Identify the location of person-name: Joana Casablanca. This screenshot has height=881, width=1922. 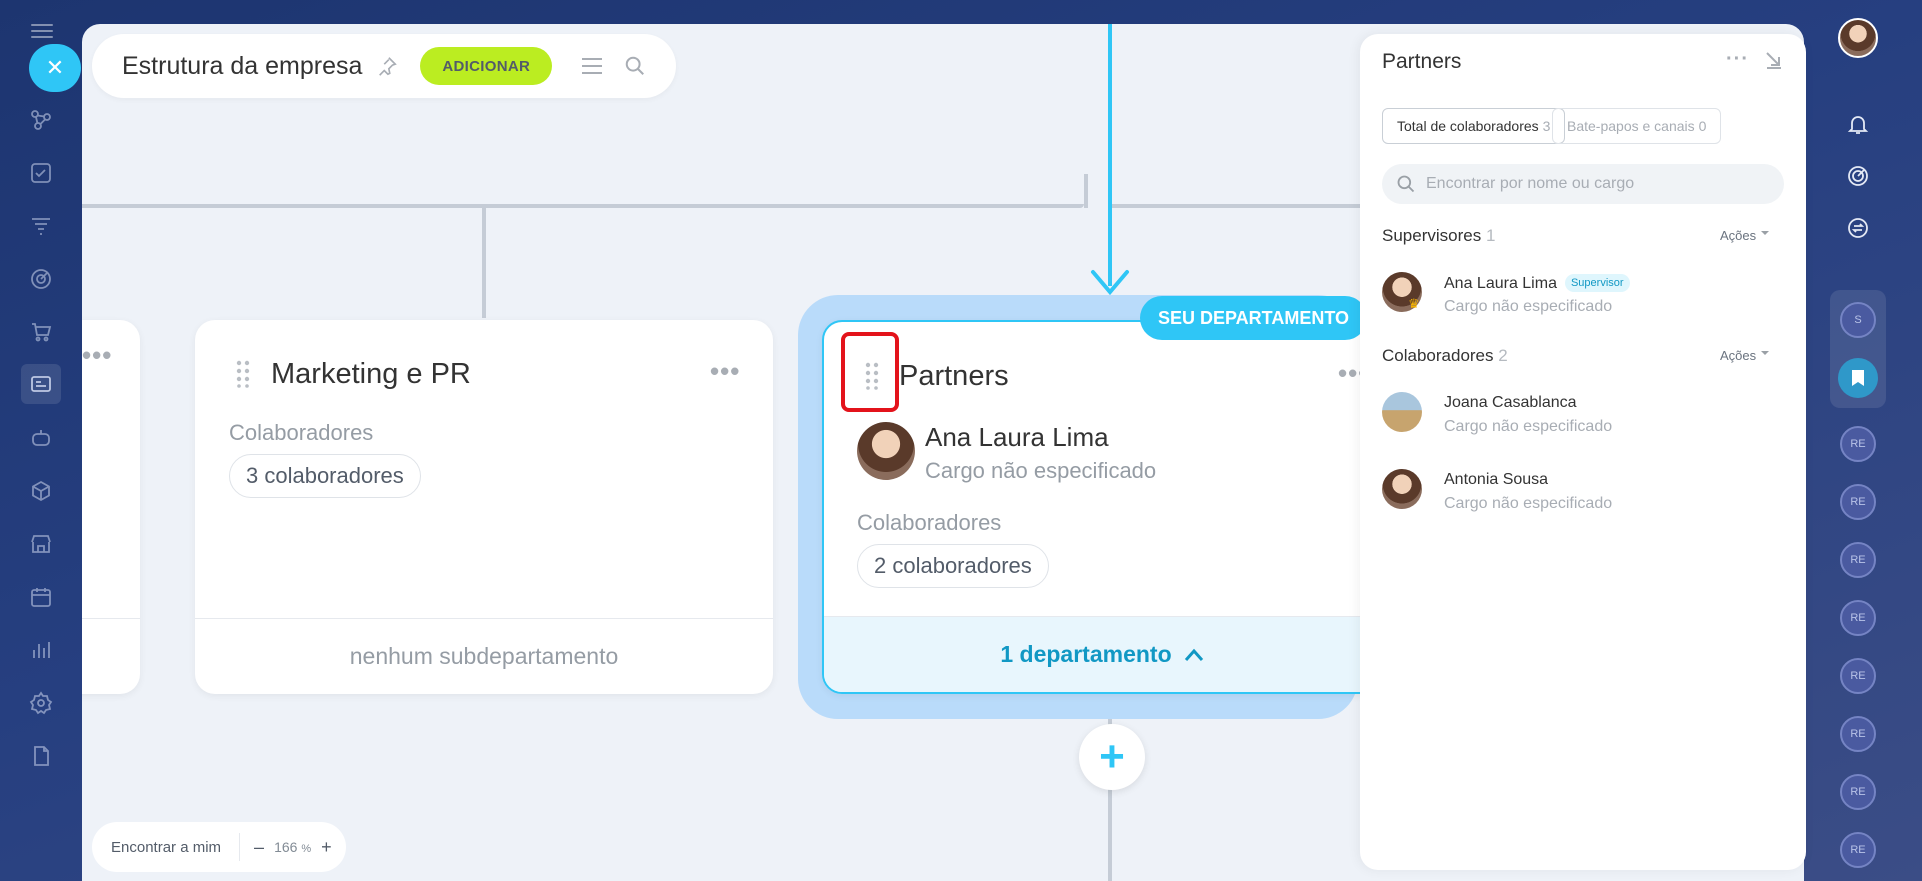
(1510, 403).